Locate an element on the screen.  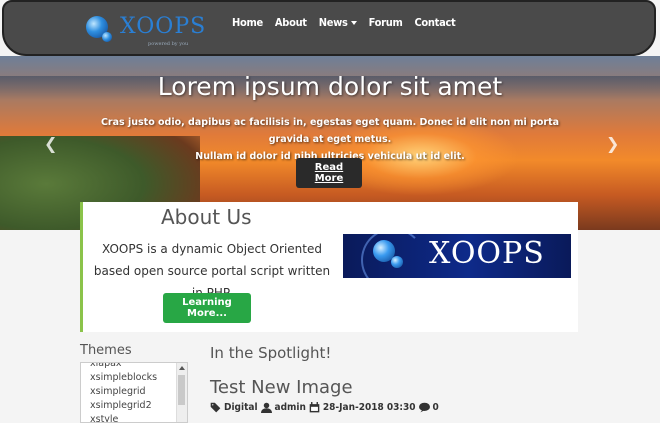
banner-text: XOOPS is located at coordinates (487, 253).